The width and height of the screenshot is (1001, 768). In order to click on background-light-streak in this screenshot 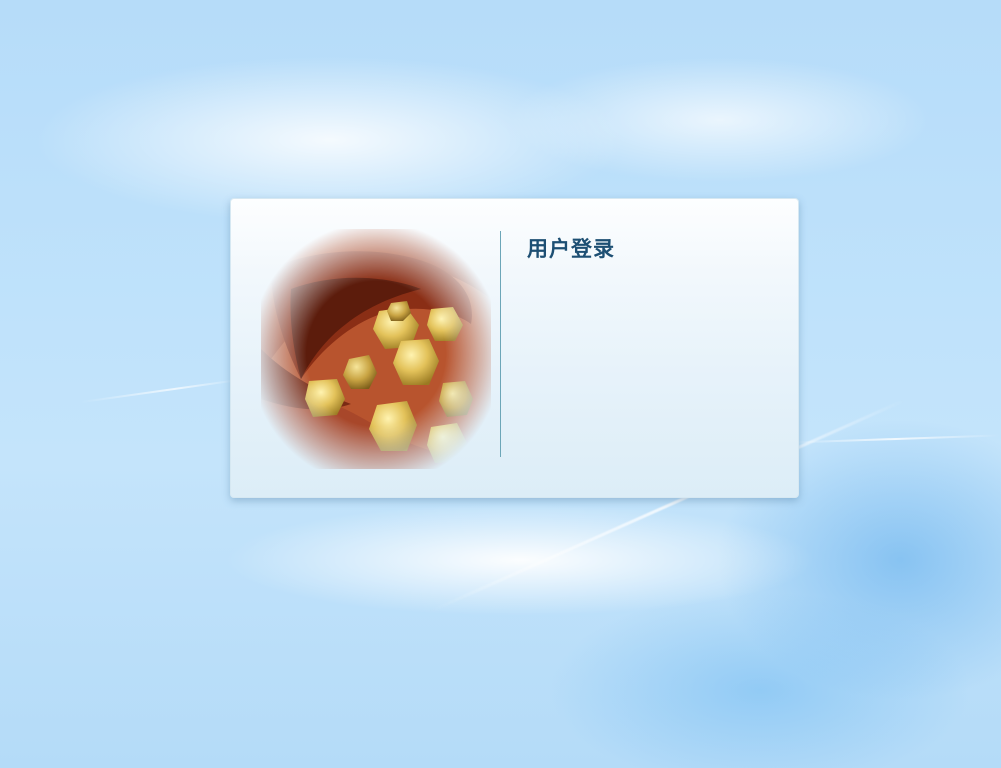, I will do `click(160, 391)`.